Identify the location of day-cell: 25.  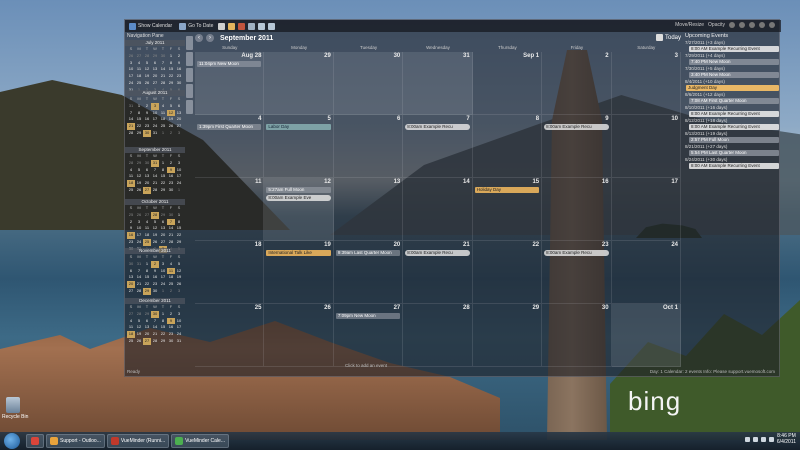
(230, 335).